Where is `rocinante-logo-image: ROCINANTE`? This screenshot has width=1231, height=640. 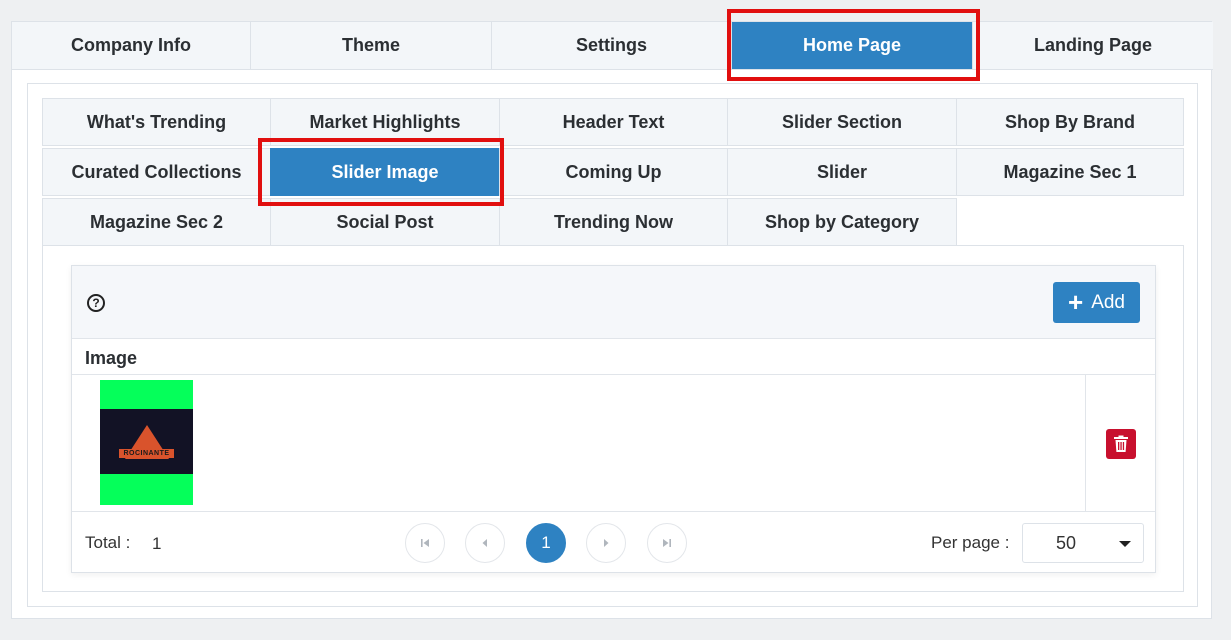
rocinante-logo-image: ROCINANTE is located at coordinates (146, 441).